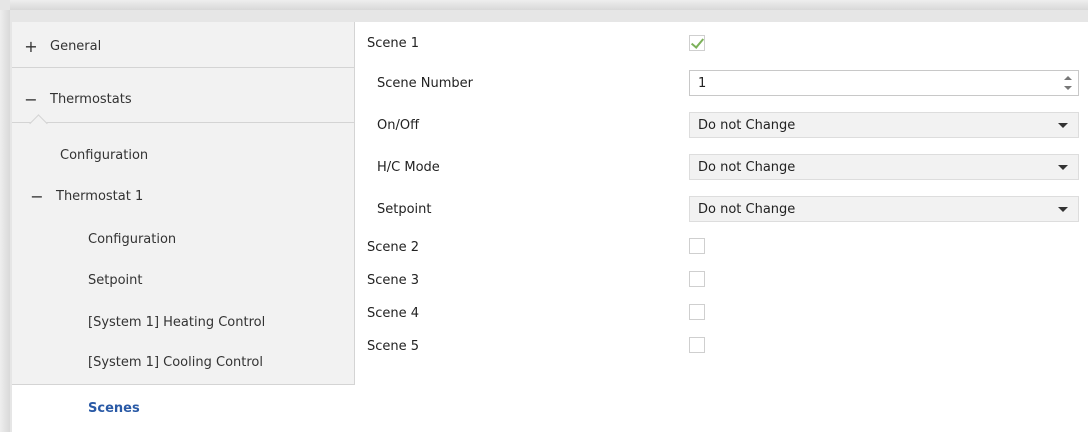  What do you see at coordinates (177, 322) in the screenshot?
I see `sidebar-item-label: [System 1] Heating Control` at bounding box center [177, 322].